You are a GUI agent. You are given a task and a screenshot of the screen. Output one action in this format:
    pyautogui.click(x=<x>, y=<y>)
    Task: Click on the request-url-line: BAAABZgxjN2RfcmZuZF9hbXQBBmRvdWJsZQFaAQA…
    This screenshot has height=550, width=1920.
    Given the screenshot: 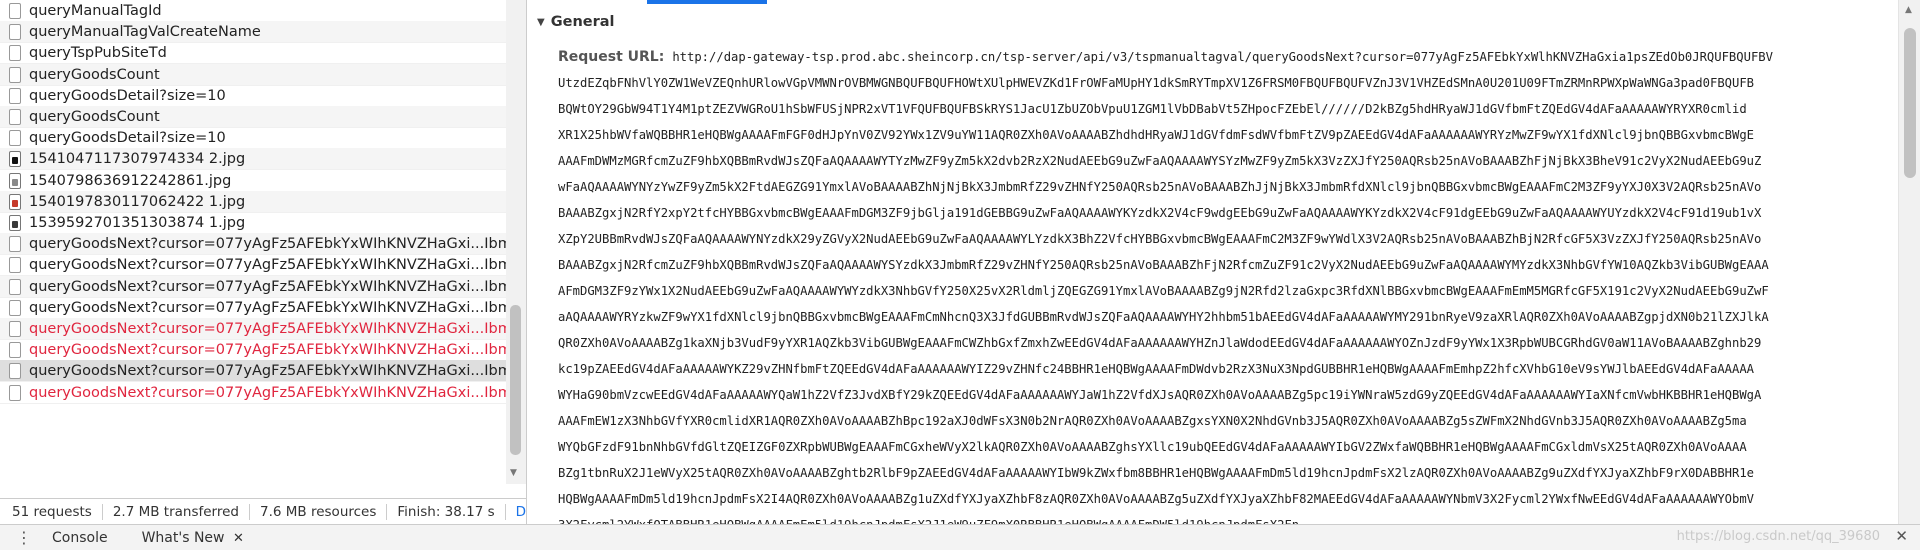 What is the action you would take?
    pyautogui.click(x=1223, y=265)
    